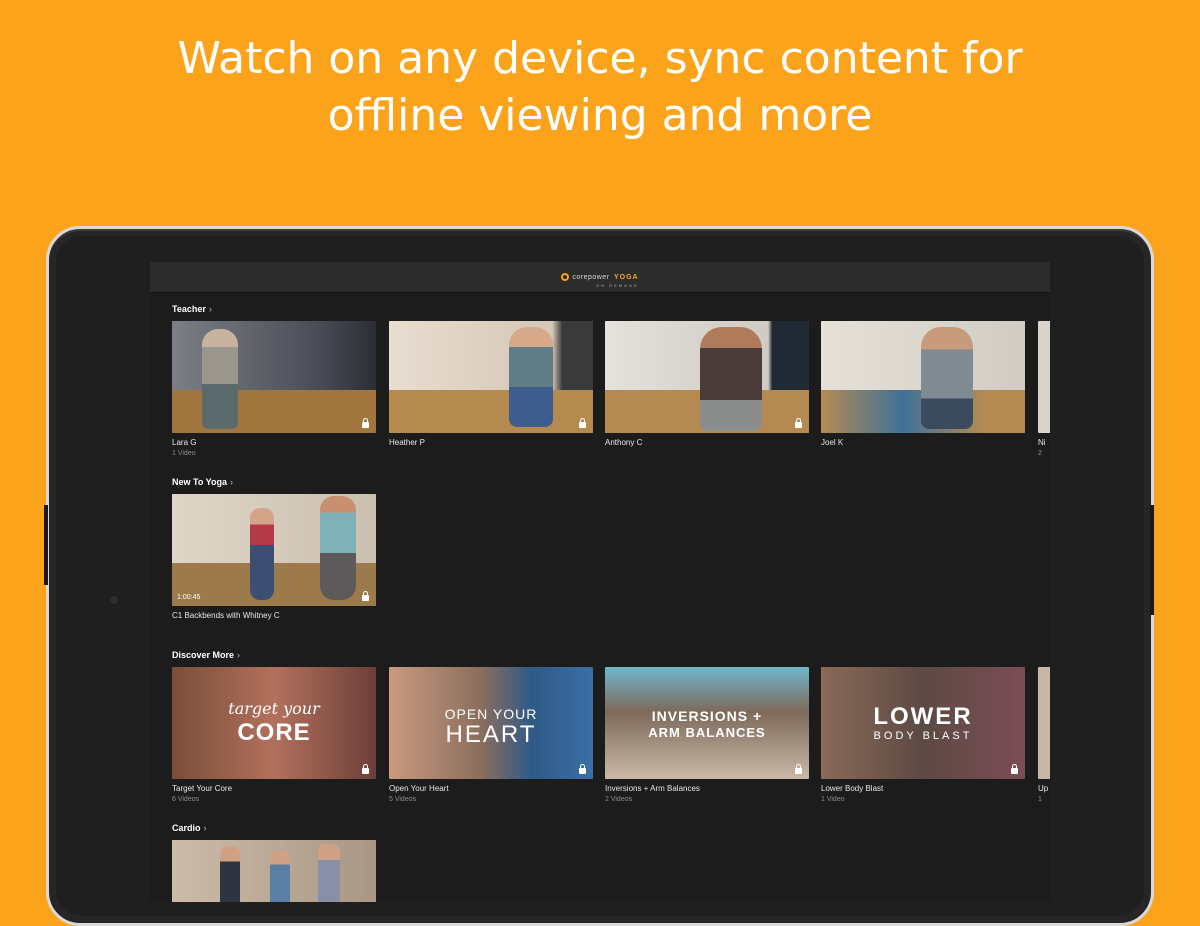  Describe the element at coordinates (707, 716) in the screenshot. I see `collection-overlay-line1: INVERSIONS +` at that location.